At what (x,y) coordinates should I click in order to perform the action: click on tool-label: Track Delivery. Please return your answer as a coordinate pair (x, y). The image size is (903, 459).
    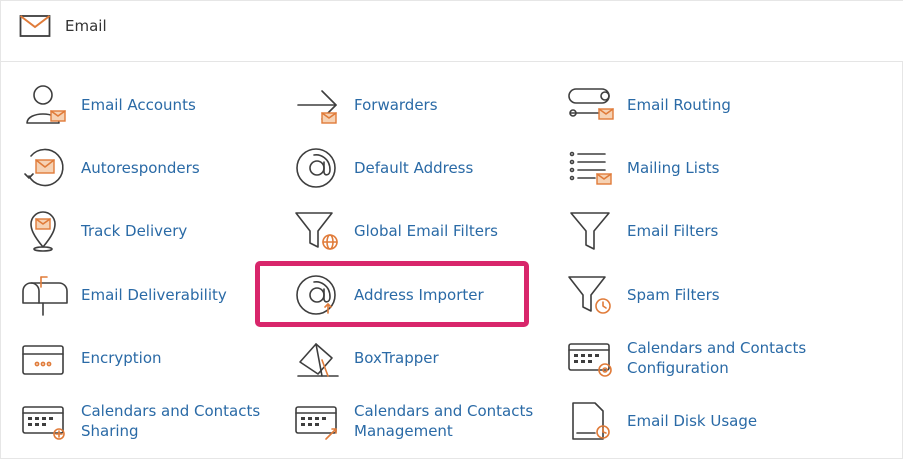
    Looking at the image, I should click on (134, 231).